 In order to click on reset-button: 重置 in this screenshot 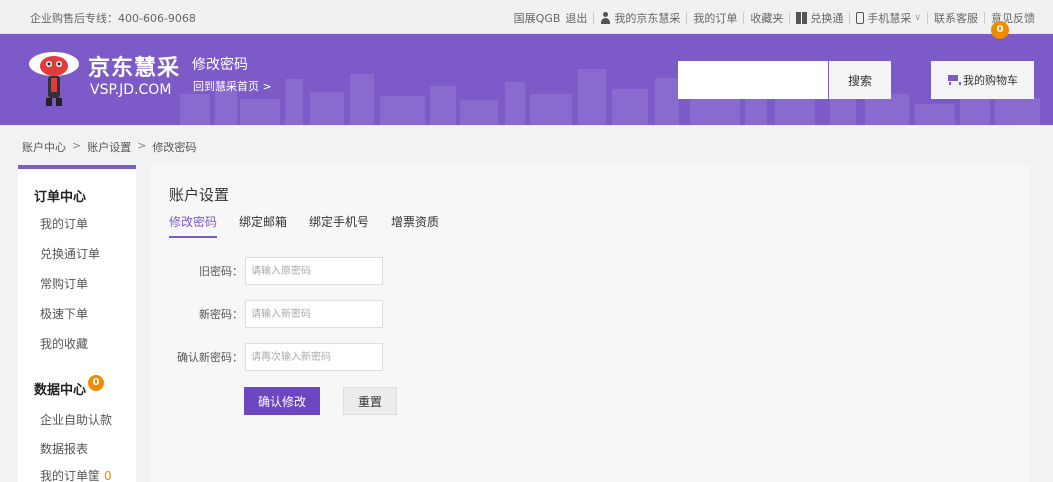, I will do `click(370, 401)`.